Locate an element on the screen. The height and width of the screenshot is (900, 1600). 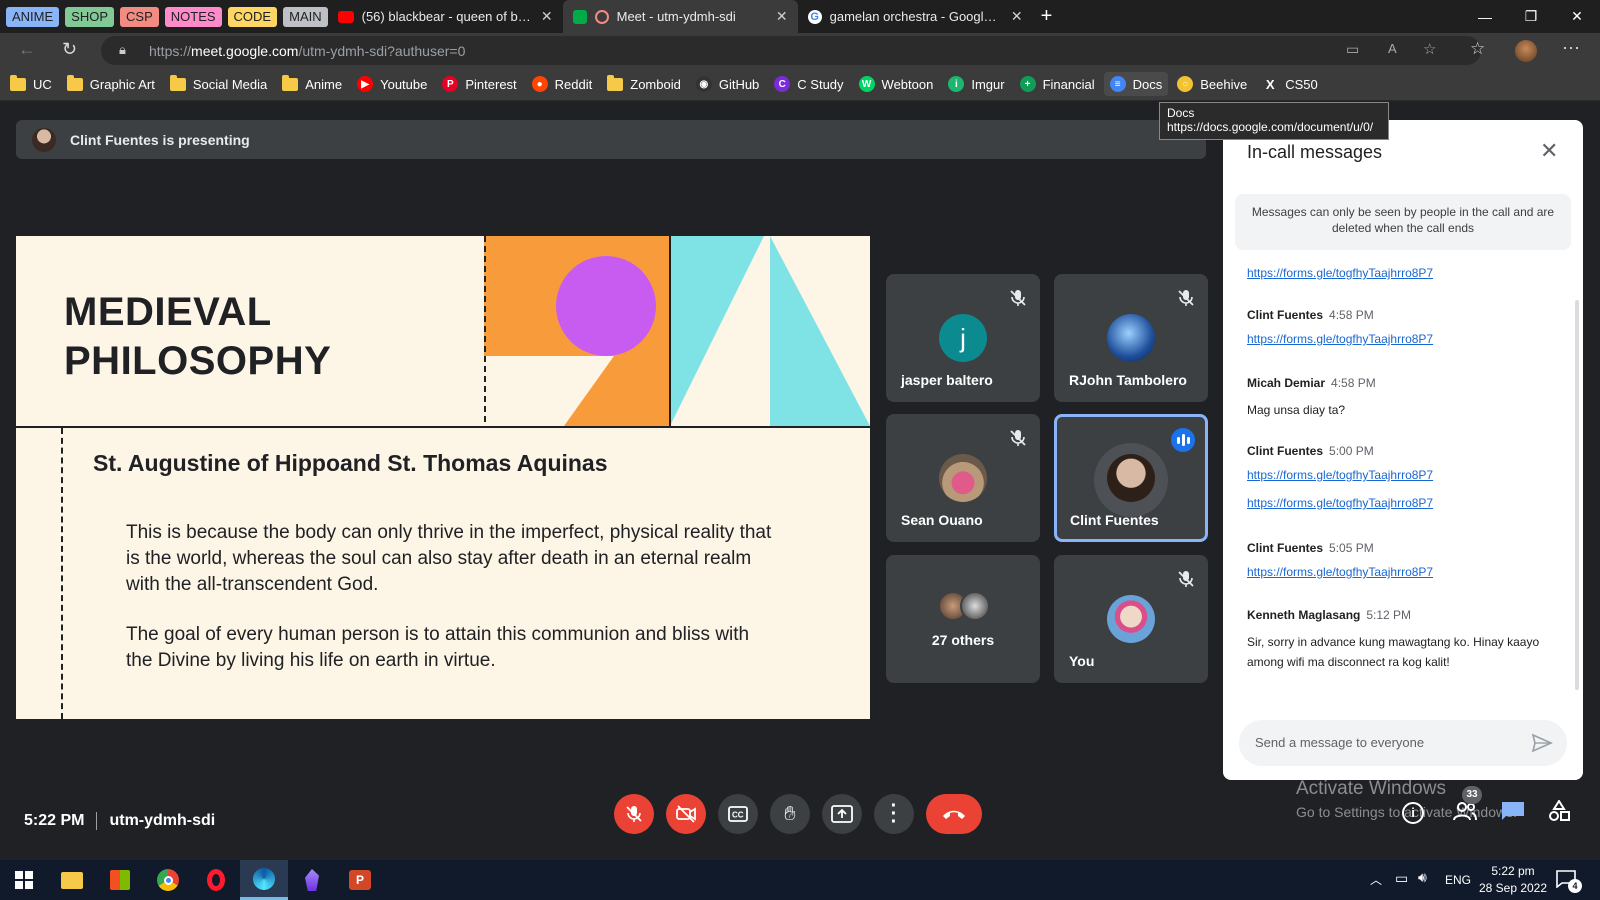
bookmark-cs50: X CS50 is located at coordinates (1290, 84).